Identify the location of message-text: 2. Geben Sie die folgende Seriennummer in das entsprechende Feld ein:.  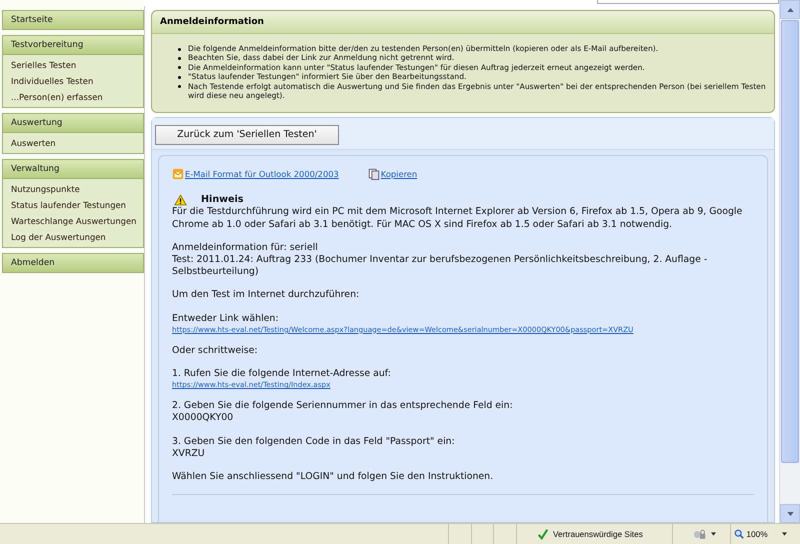
(343, 406).